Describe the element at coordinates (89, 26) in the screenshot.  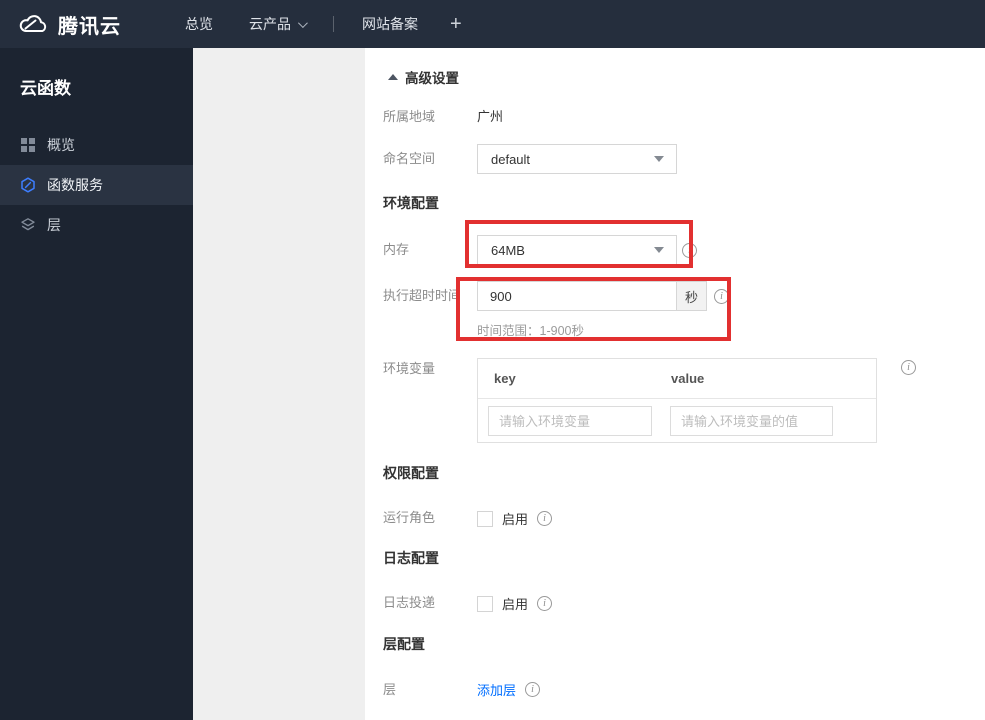
I see `brand-name: 腾讯云` at that location.